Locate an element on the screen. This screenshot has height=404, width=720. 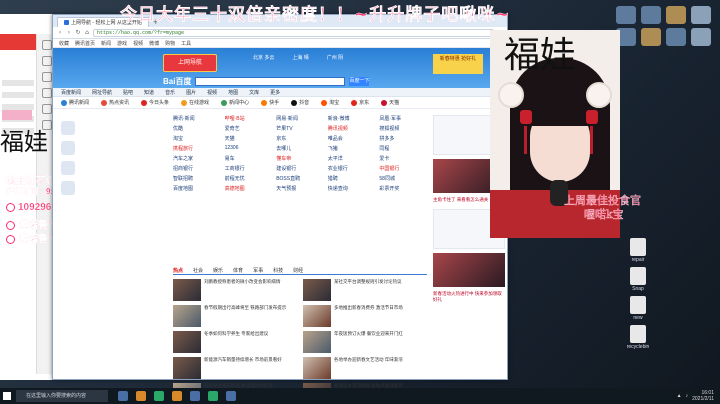
site-link: 猎聘 is located at coordinates (352, 178).